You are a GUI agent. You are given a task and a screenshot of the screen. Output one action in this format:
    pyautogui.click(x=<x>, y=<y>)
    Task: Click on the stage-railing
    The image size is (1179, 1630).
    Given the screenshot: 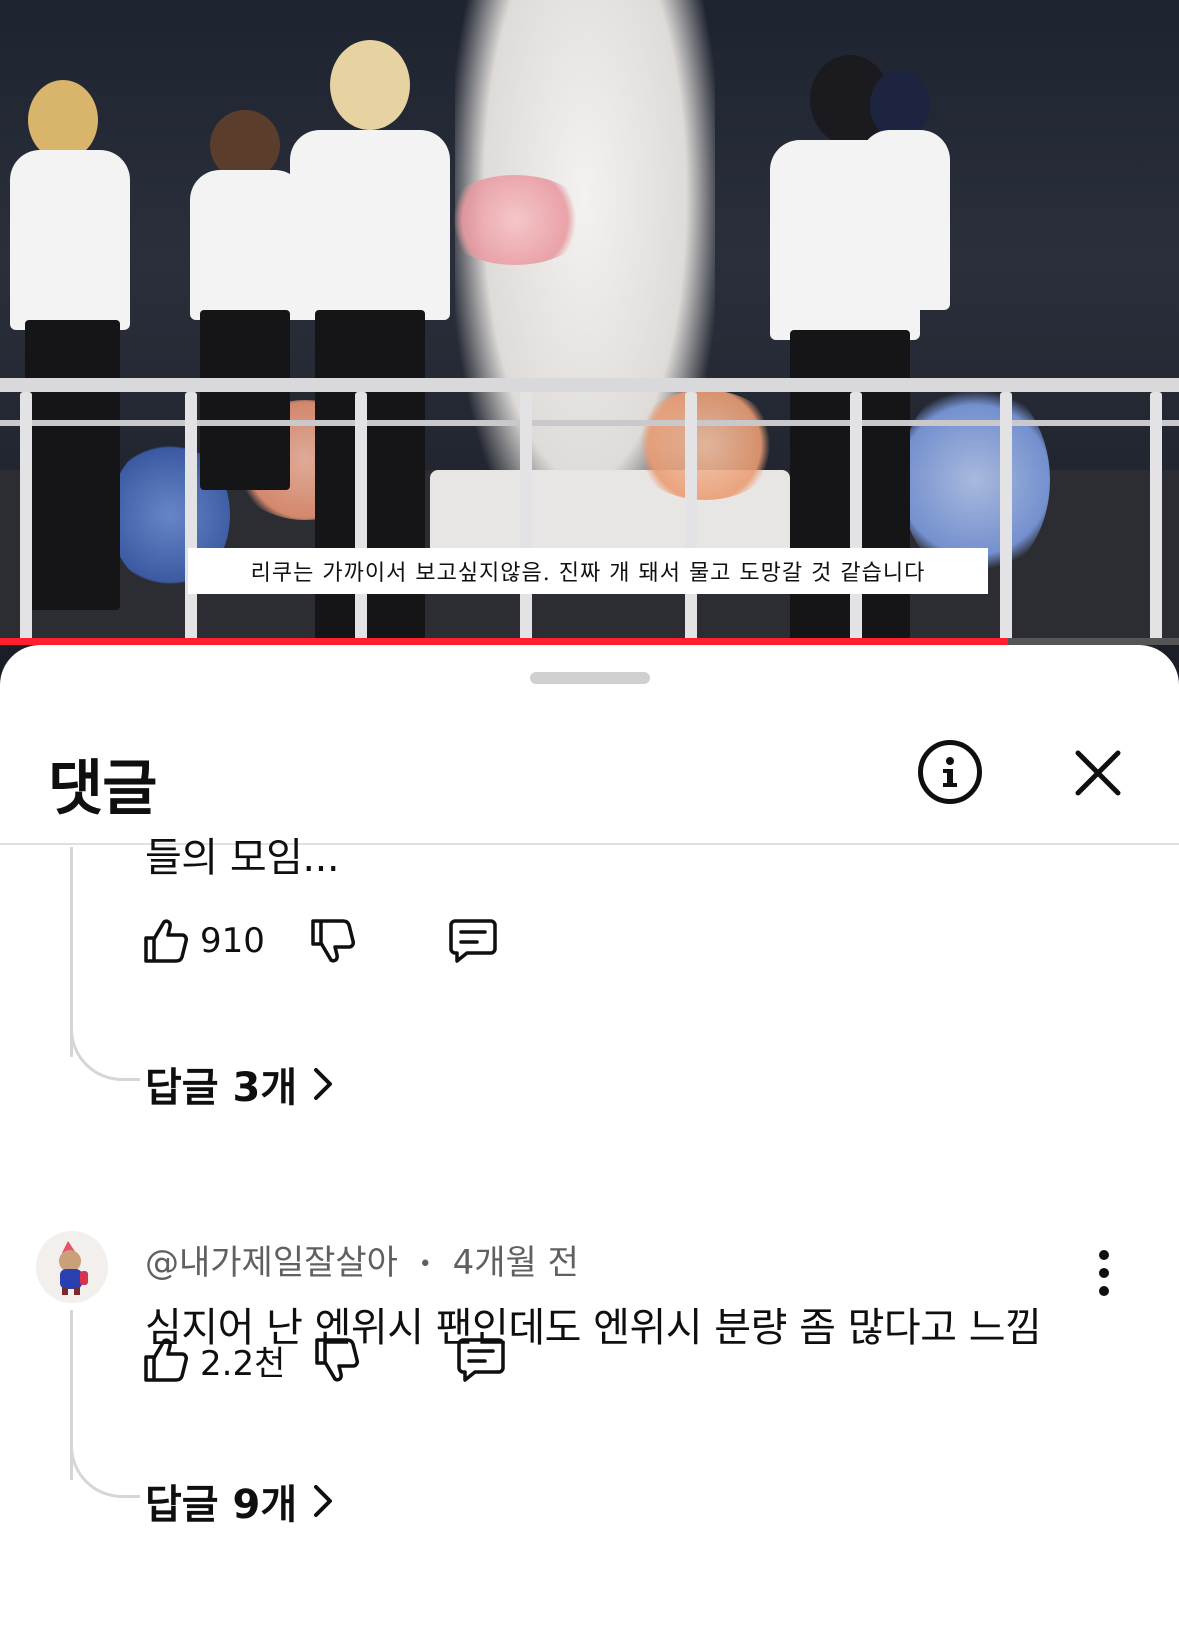 What is the action you would take?
    pyautogui.click(x=589, y=385)
    